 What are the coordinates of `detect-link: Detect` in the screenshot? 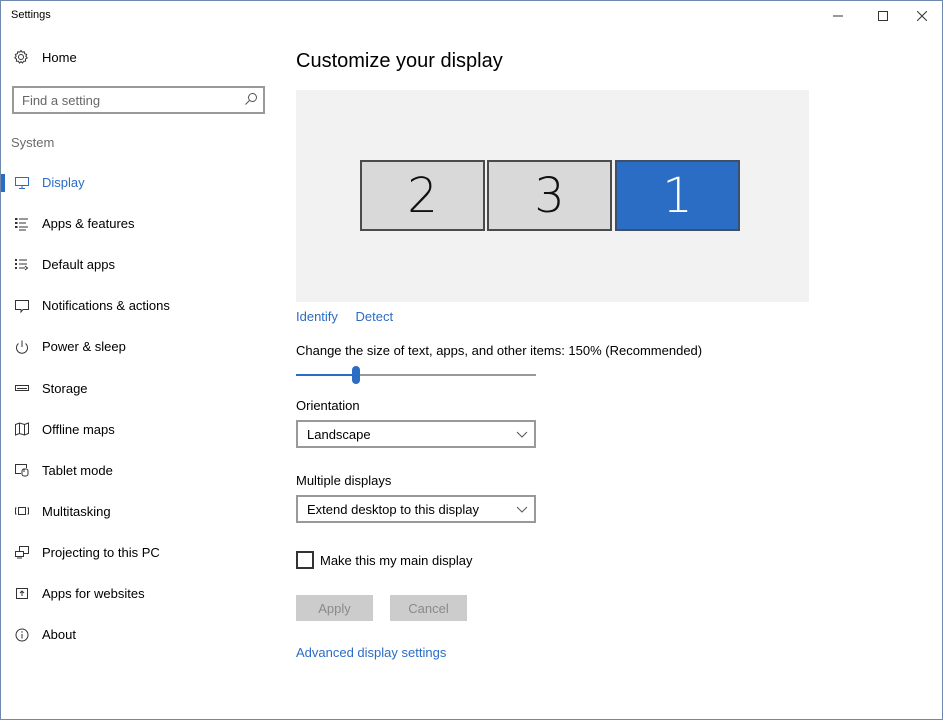 It's located at (375, 316).